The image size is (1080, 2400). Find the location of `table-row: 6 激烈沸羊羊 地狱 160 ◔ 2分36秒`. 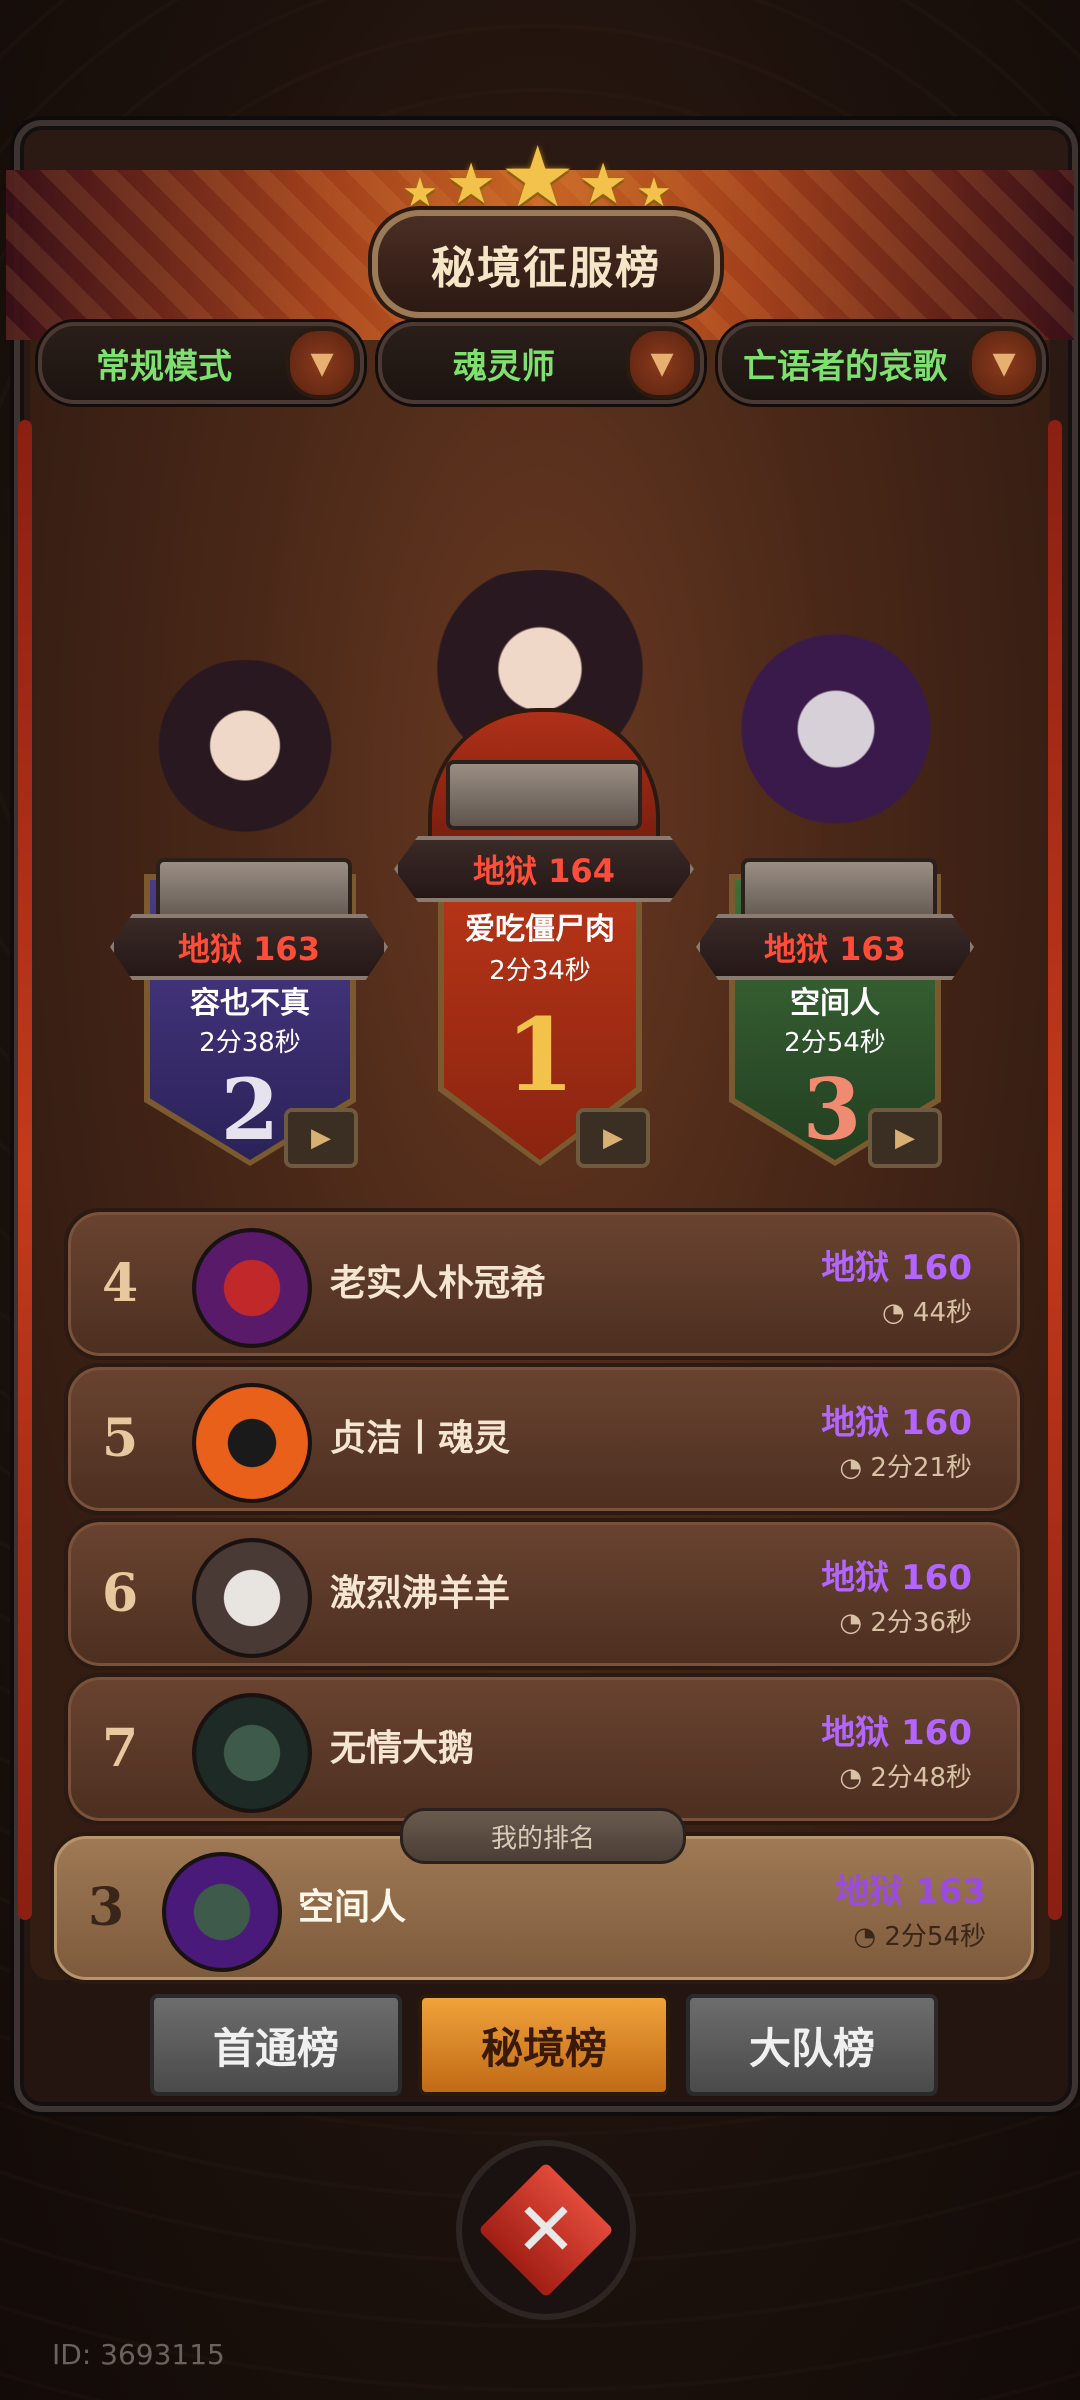

table-row: 6 激烈沸羊羊 地狱 160 ◔ 2分36秒 is located at coordinates (544, 1594).